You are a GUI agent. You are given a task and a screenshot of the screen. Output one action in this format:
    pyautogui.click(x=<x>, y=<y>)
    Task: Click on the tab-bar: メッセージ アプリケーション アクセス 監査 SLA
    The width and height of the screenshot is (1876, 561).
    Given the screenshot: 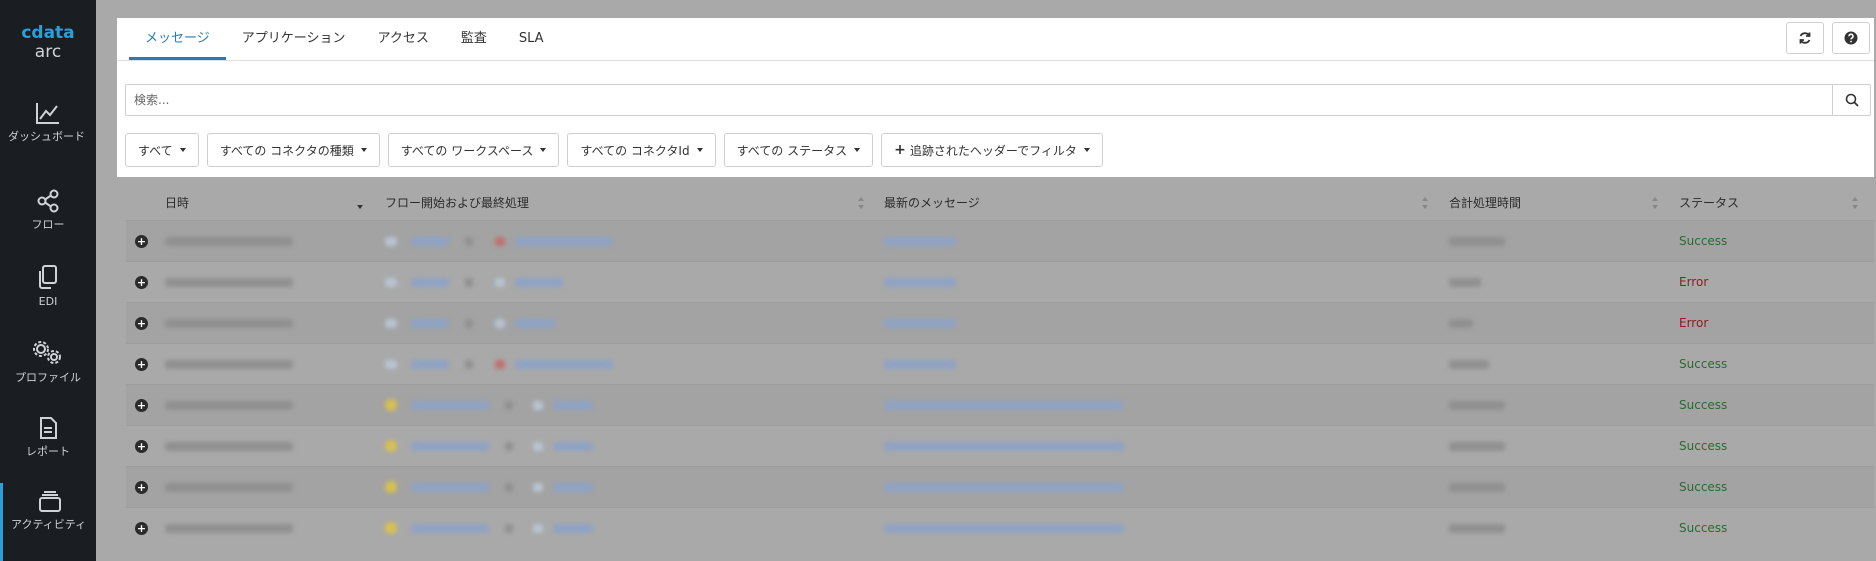 What is the action you would take?
    pyautogui.click(x=344, y=39)
    